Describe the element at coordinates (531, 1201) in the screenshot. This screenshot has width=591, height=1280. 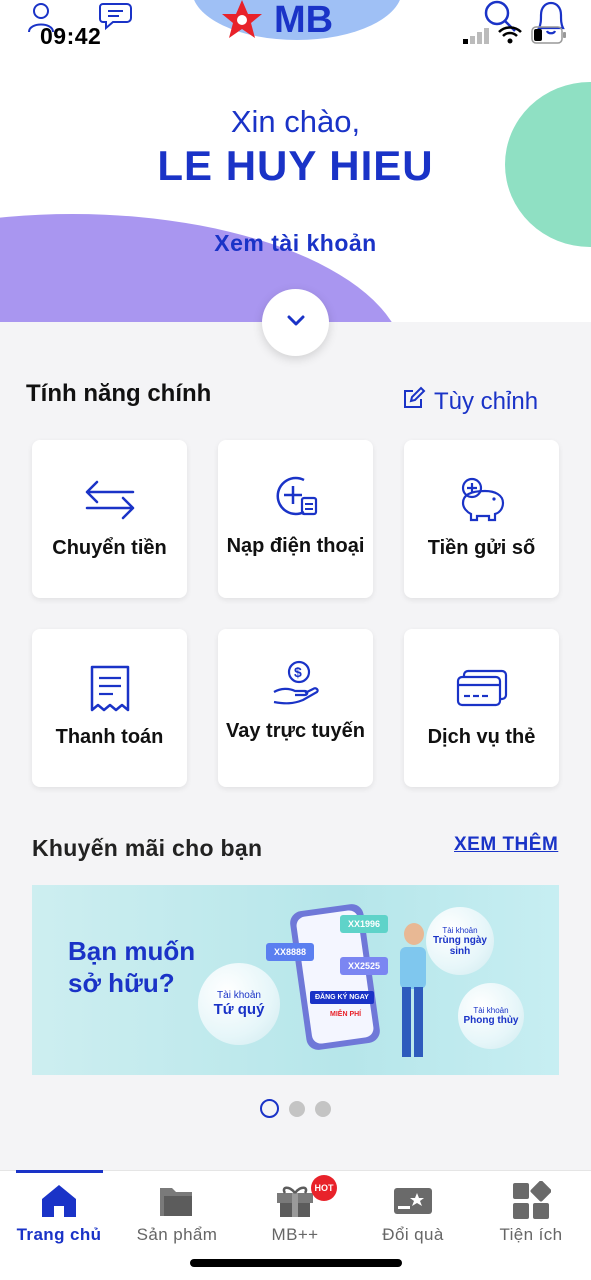
I see `grid-apps-icon` at that location.